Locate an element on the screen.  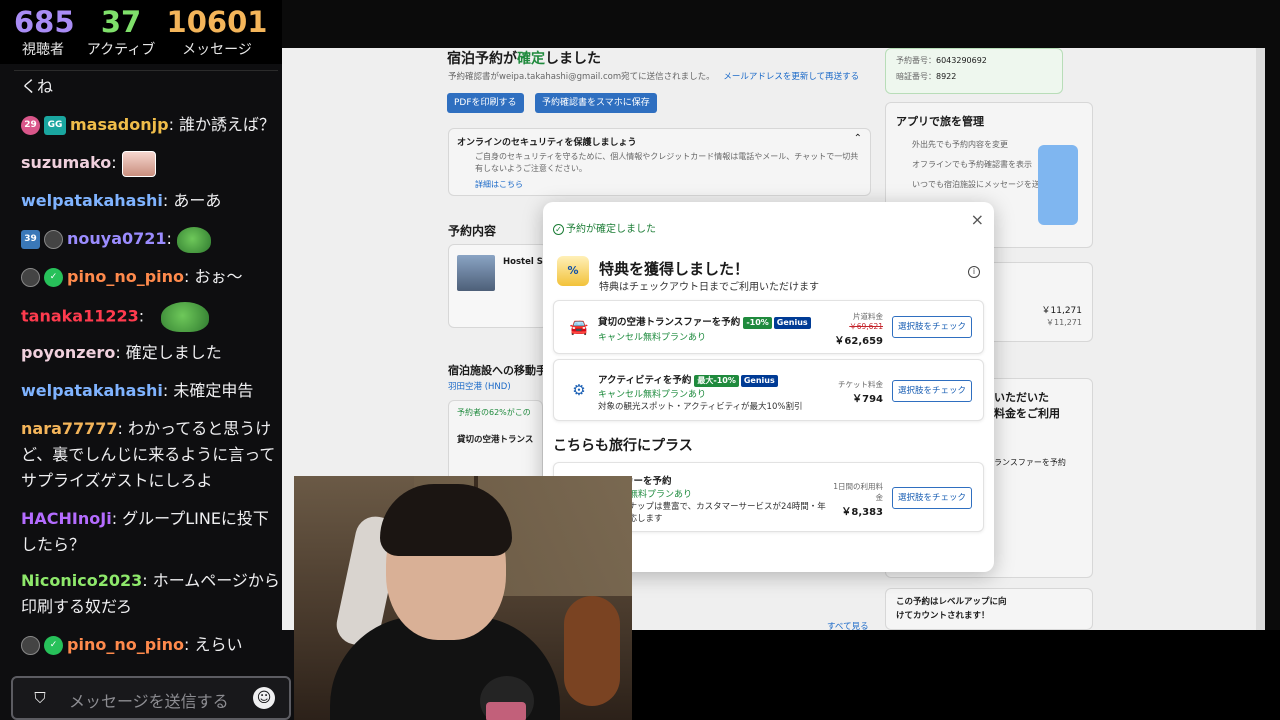
message-text: 確定しました is located at coordinates (173, 352).